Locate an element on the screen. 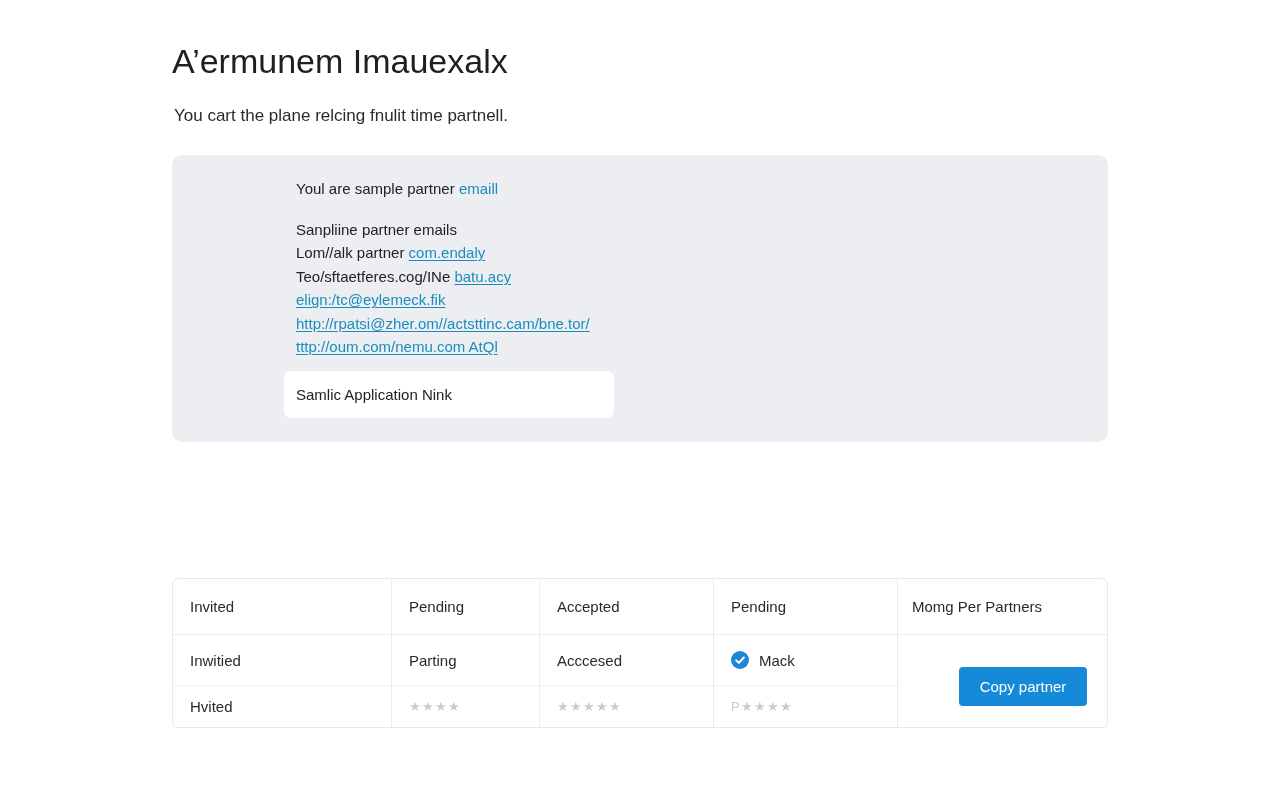 The height and width of the screenshot is (800, 1280). table-cell: Parting is located at coordinates (466, 661).